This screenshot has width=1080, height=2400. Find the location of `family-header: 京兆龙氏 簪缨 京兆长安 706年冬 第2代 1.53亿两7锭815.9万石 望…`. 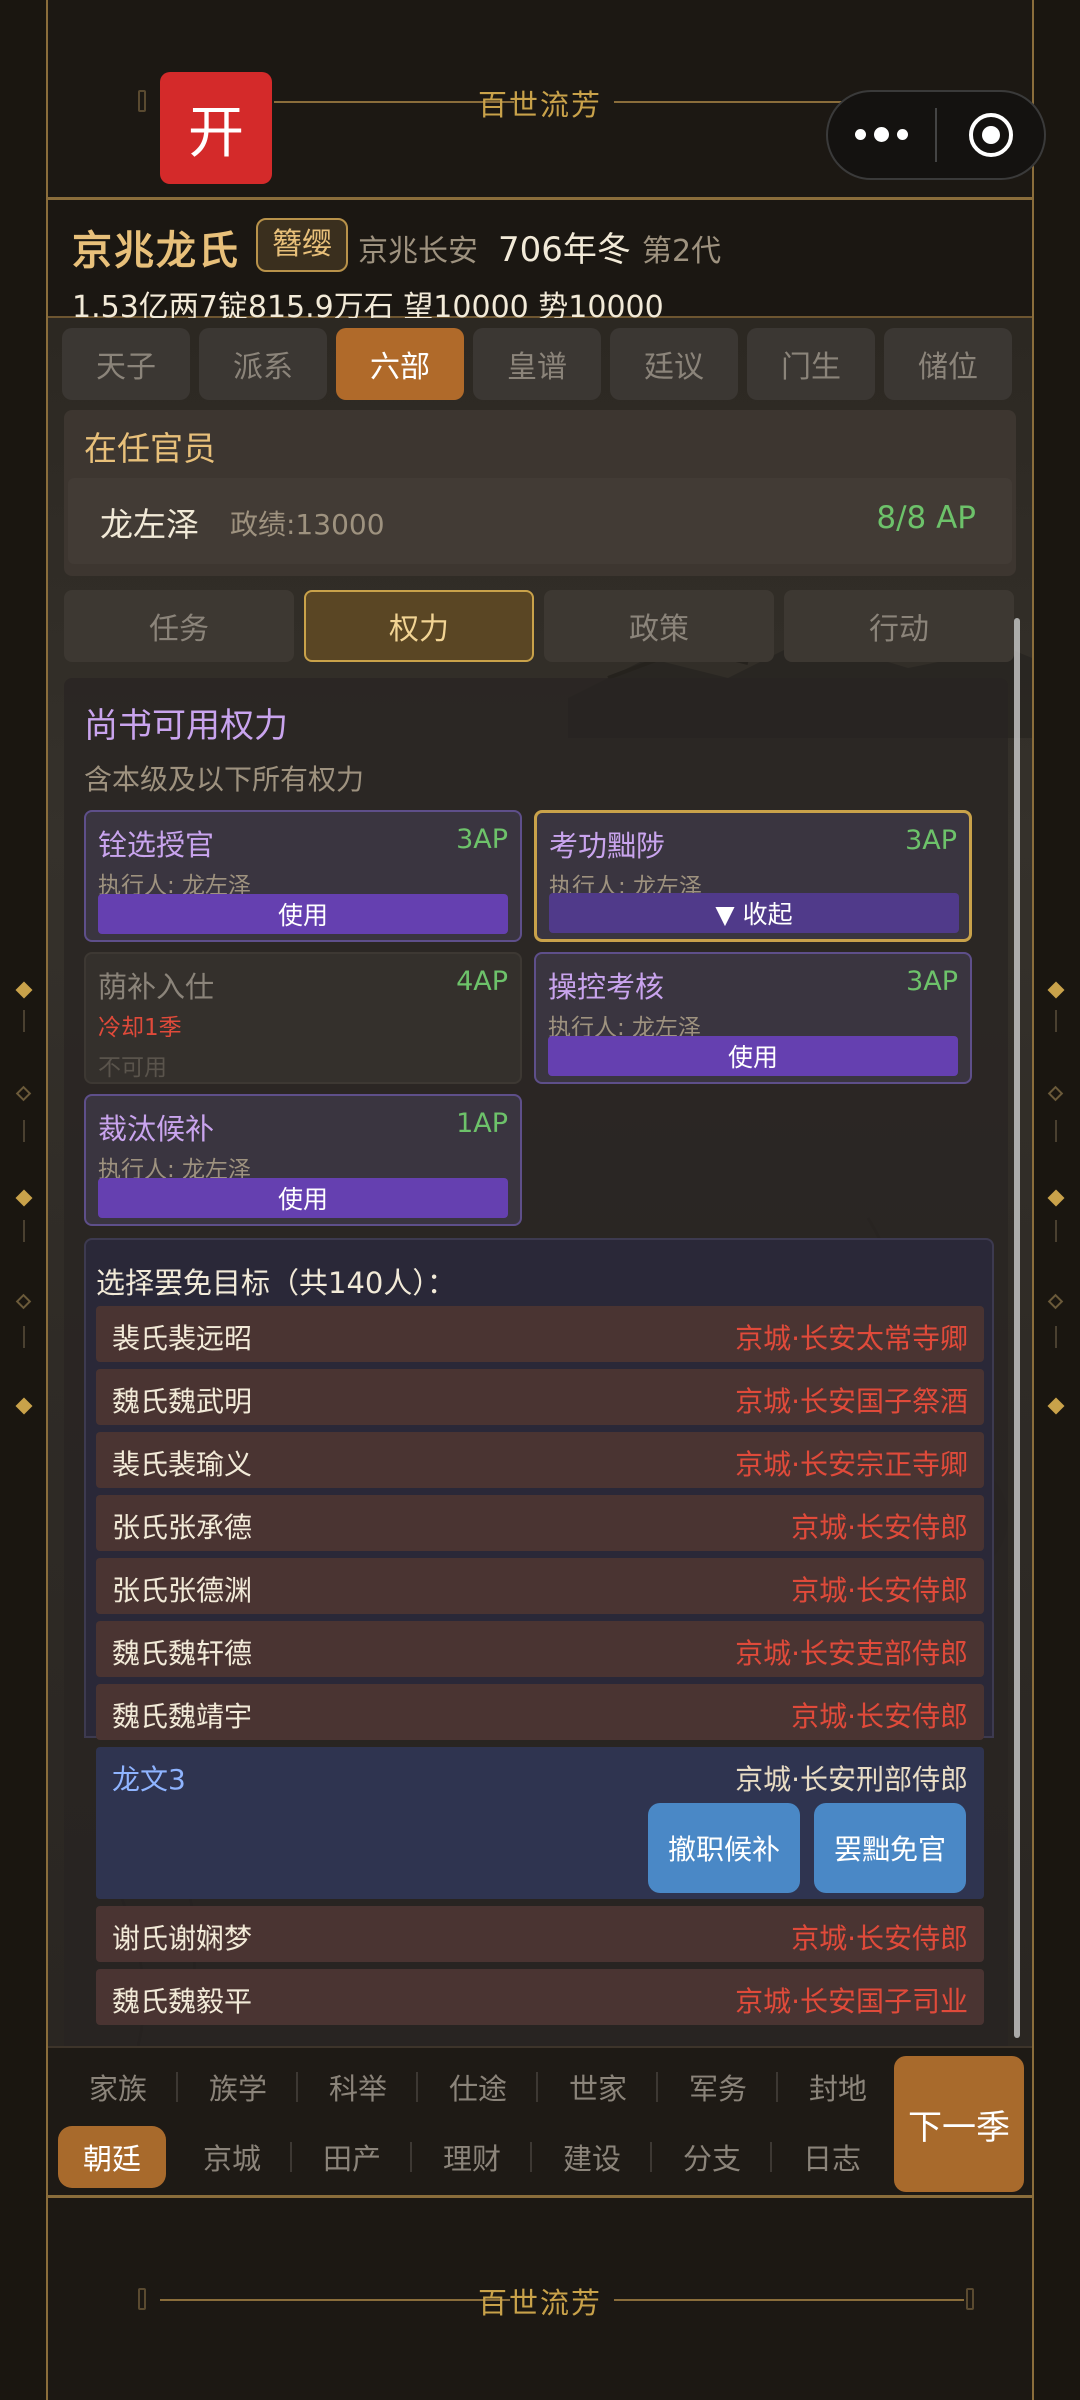

family-header: 京兆龙氏 簪缨 京兆长安 706年冬 第2代 1.53亿两7锭815.9万石 望… is located at coordinates (540, 262).